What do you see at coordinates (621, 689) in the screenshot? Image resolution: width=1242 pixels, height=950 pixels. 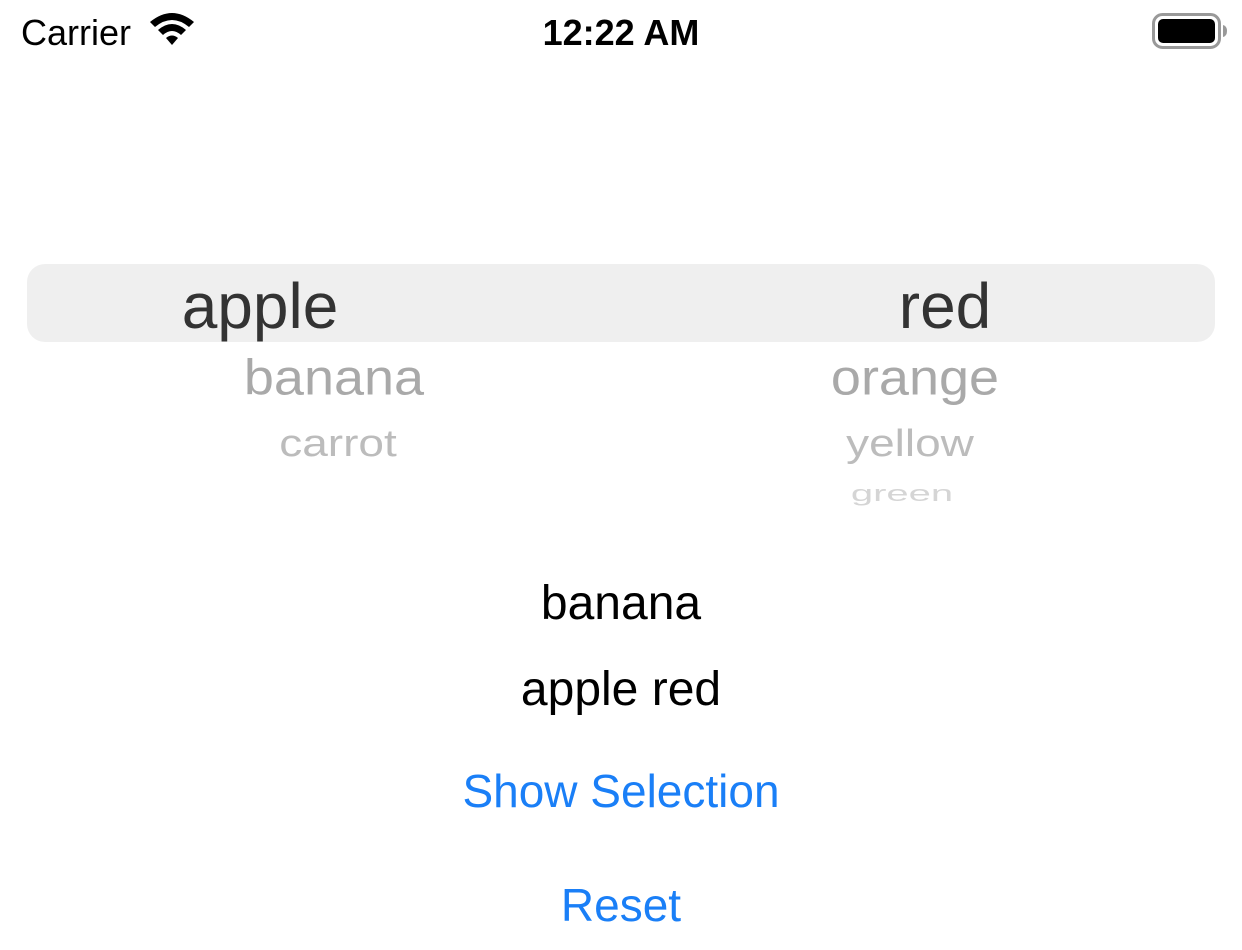 I see `combination-label: apple red` at bounding box center [621, 689].